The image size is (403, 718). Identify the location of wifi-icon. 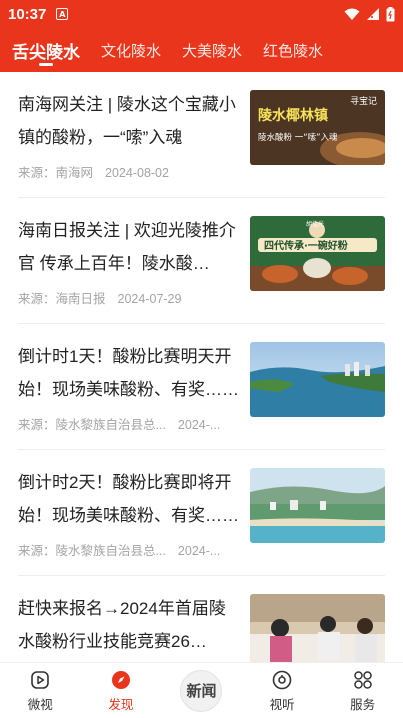
(352, 14).